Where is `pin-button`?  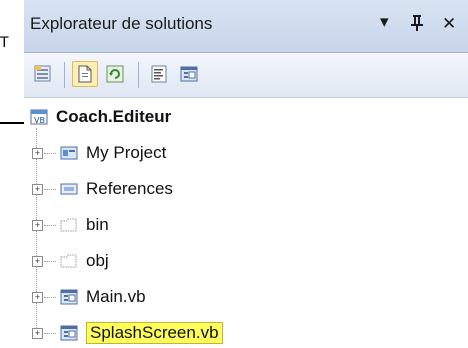 pin-button is located at coordinates (417, 25).